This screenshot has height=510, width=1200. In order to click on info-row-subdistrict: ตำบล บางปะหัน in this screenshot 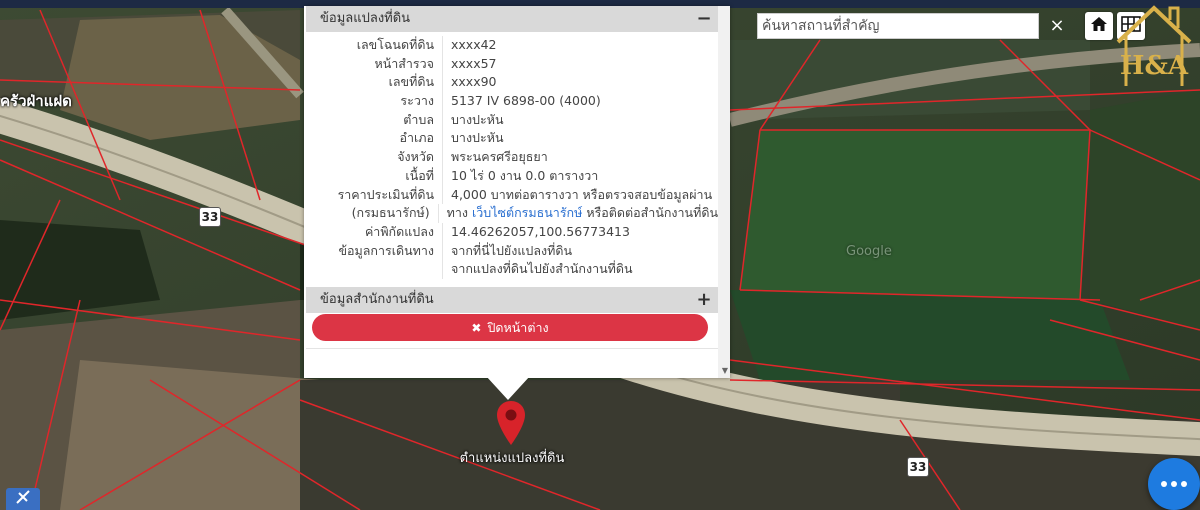, I will do `click(512, 120)`.